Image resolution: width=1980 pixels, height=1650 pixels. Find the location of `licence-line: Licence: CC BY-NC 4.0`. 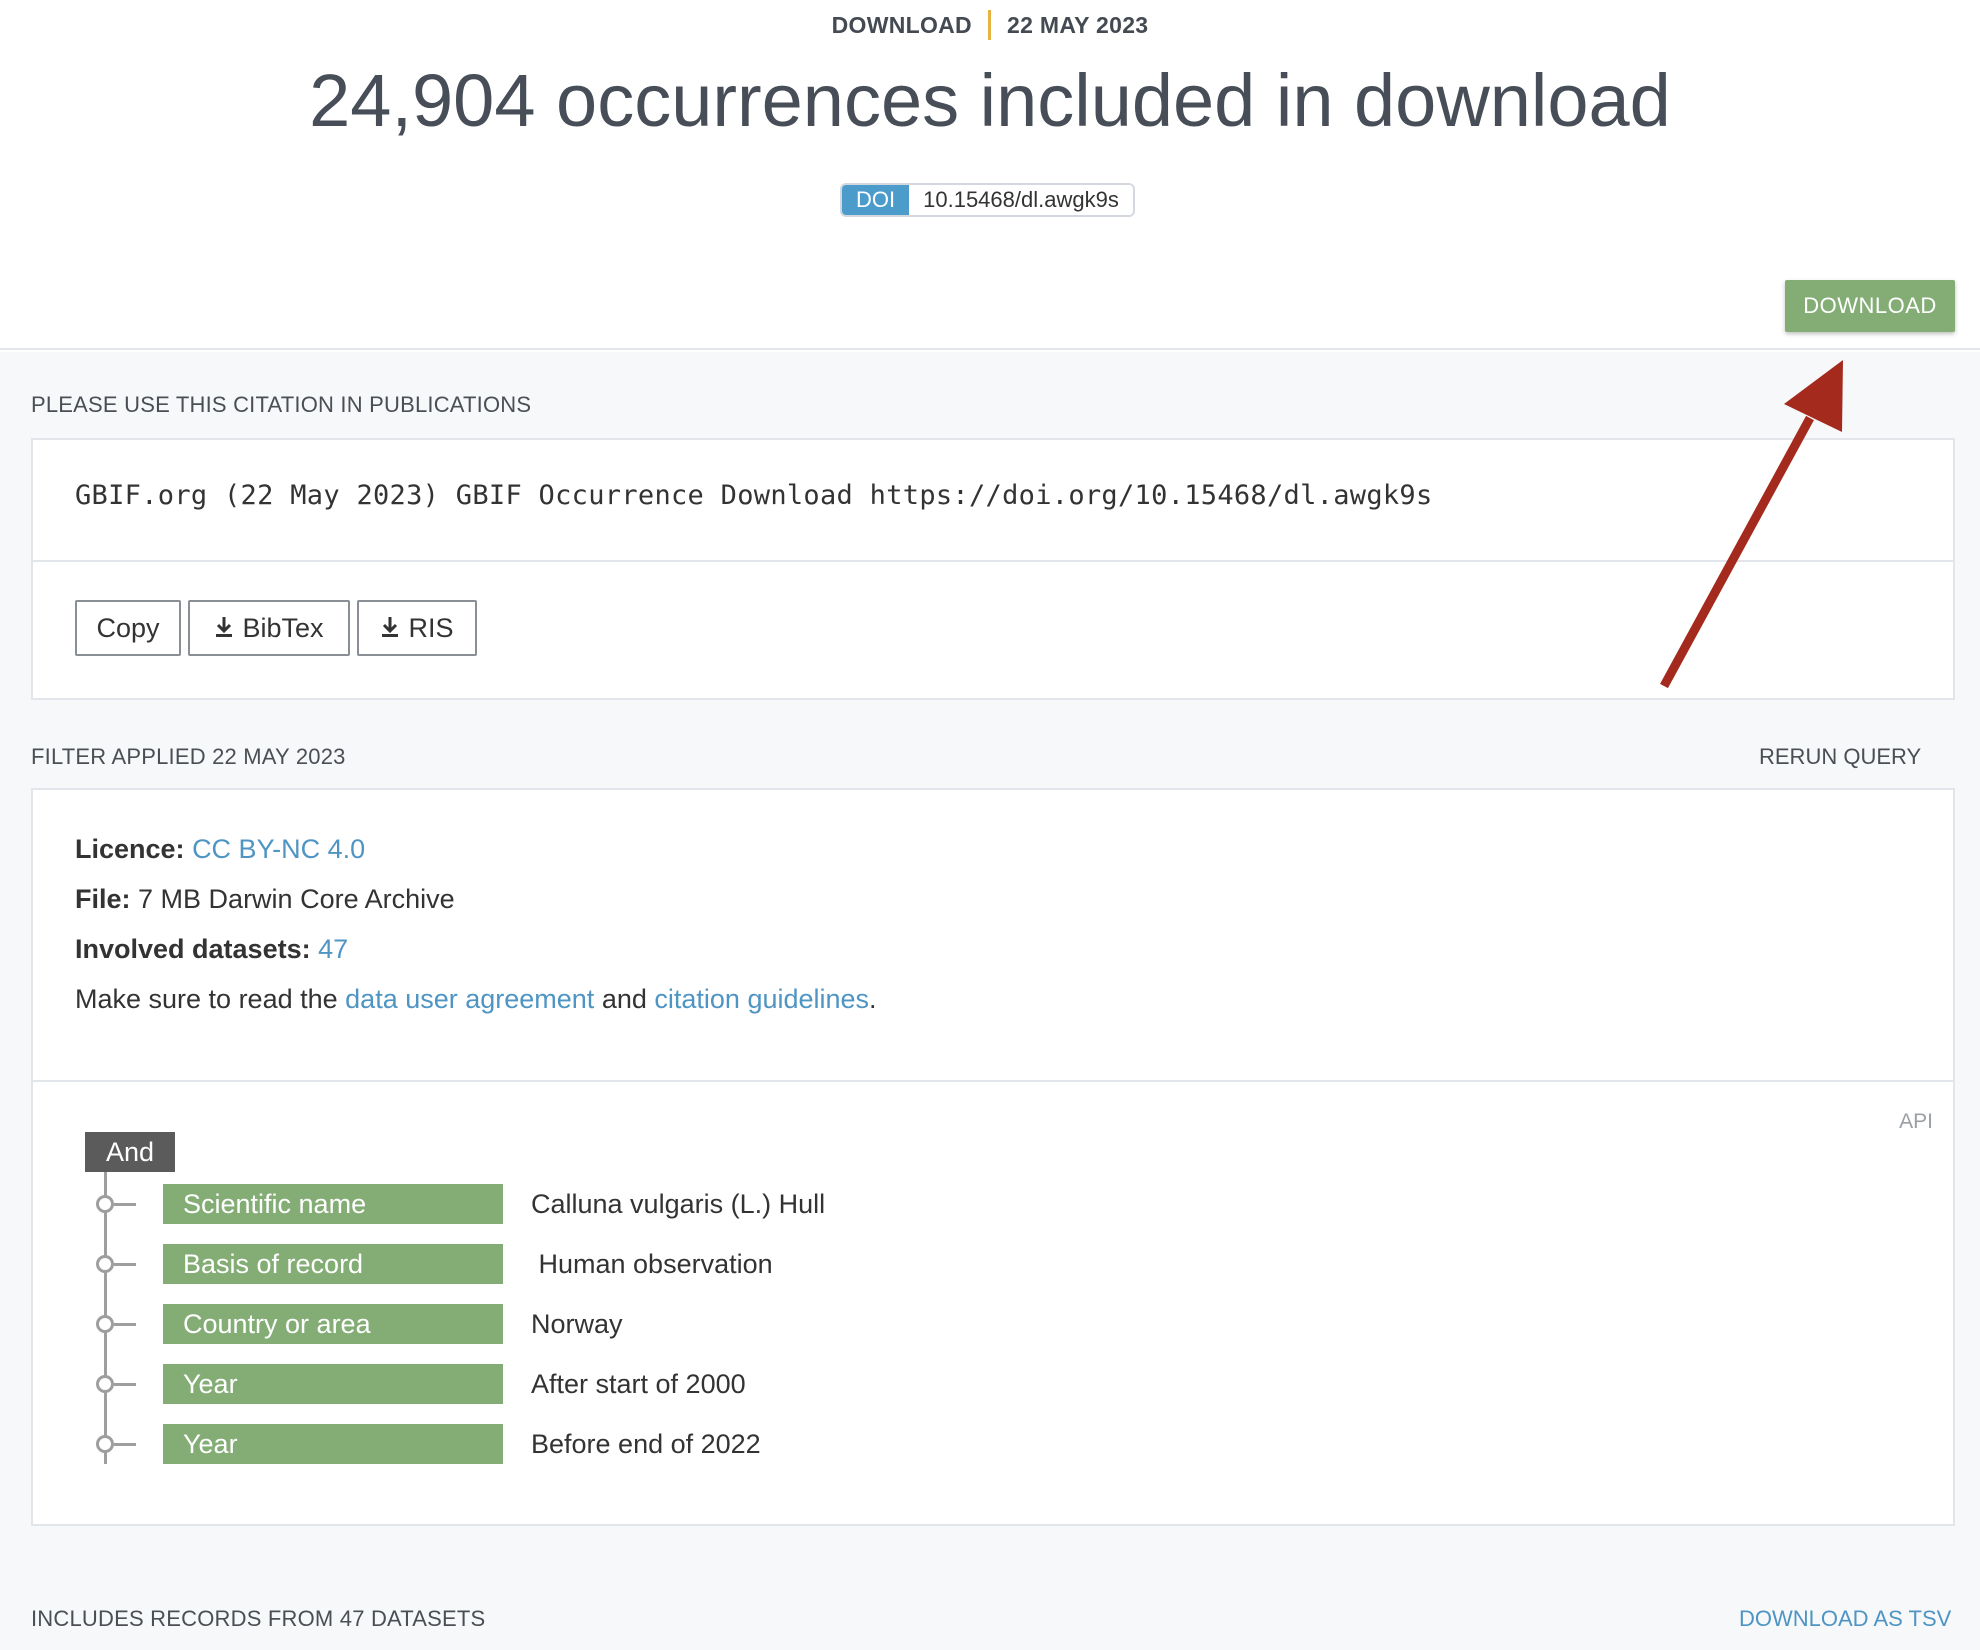

licence-line: Licence: CC BY-NC 4.0 is located at coordinates (220, 849).